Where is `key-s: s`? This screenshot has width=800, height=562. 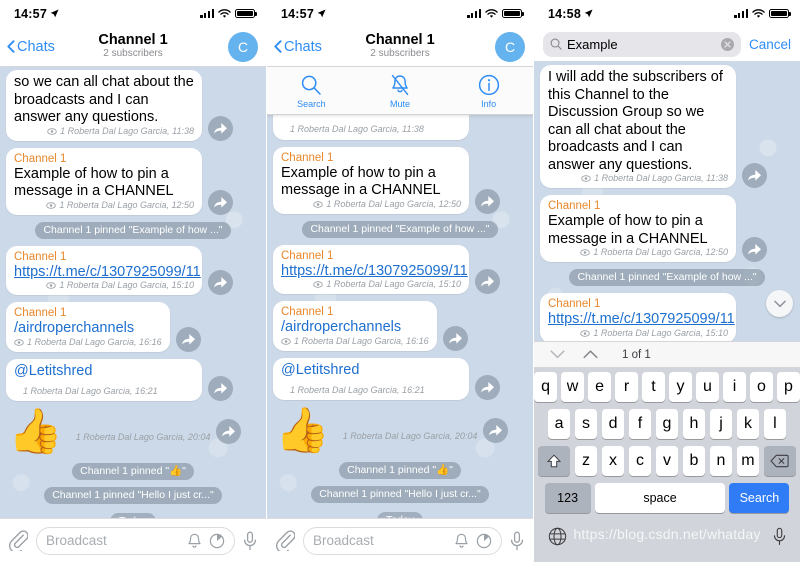 key-s: s is located at coordinates (586, 424).